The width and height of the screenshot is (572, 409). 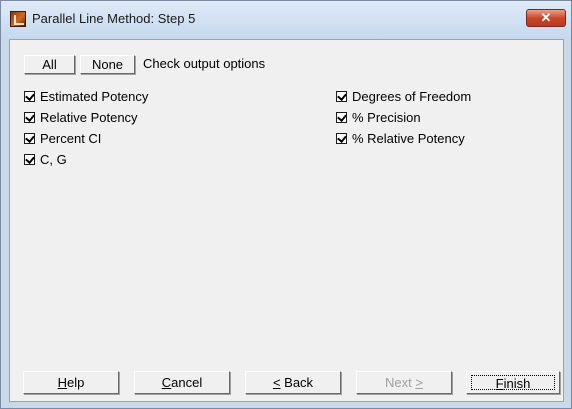 I want to click on button-label: Back, so click(x=297, y=382).